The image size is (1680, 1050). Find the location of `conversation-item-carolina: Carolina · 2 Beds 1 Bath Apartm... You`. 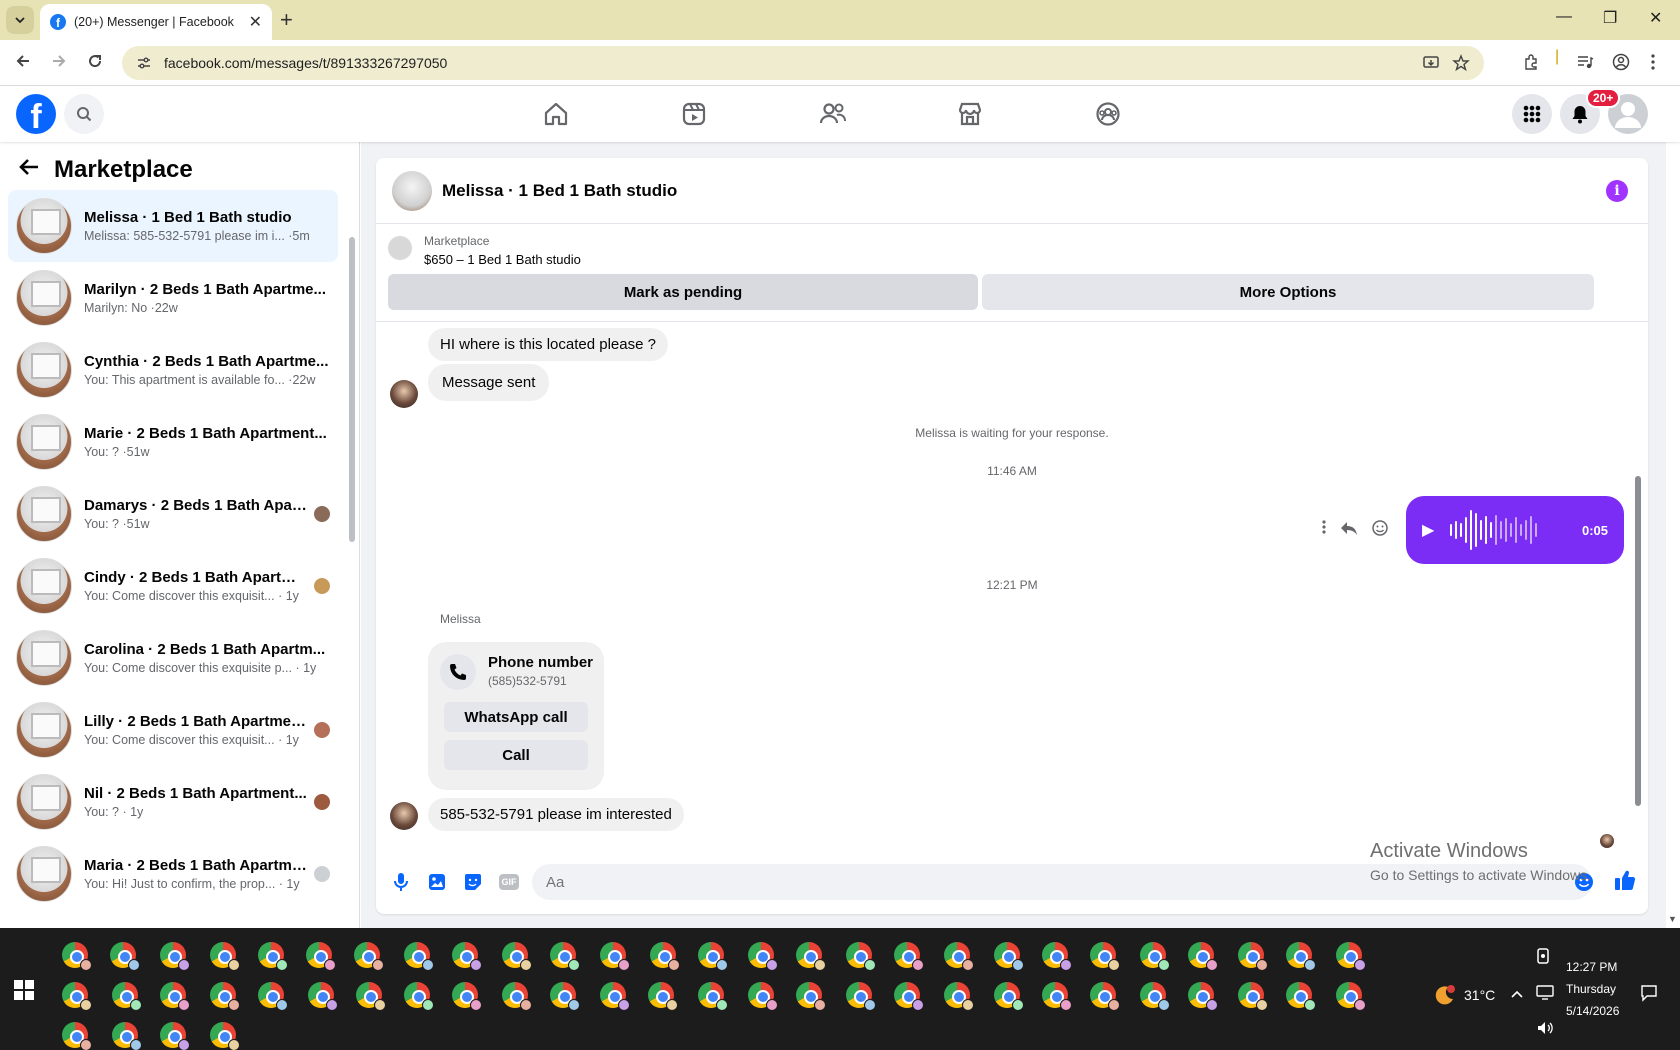

conversation-item-carolina: Carolina · 2 Beds 1 Bath Apartm... You is located at coordinates (173, 658).